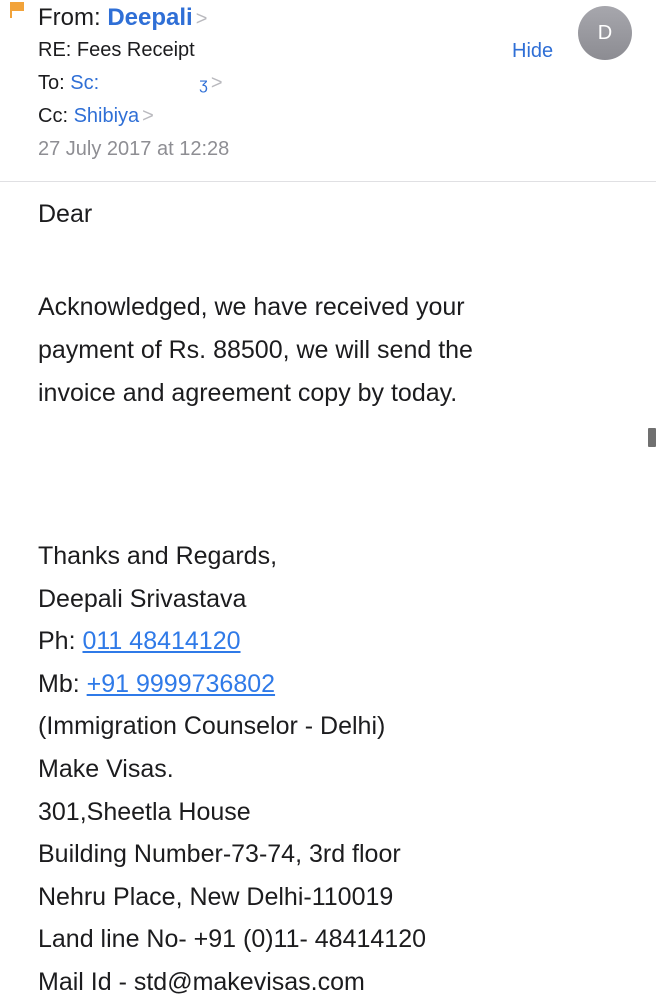 This screenshot has width=656, height=1004. I want to click on cc-row: Cc: Shibiya >, so click(96, 116).